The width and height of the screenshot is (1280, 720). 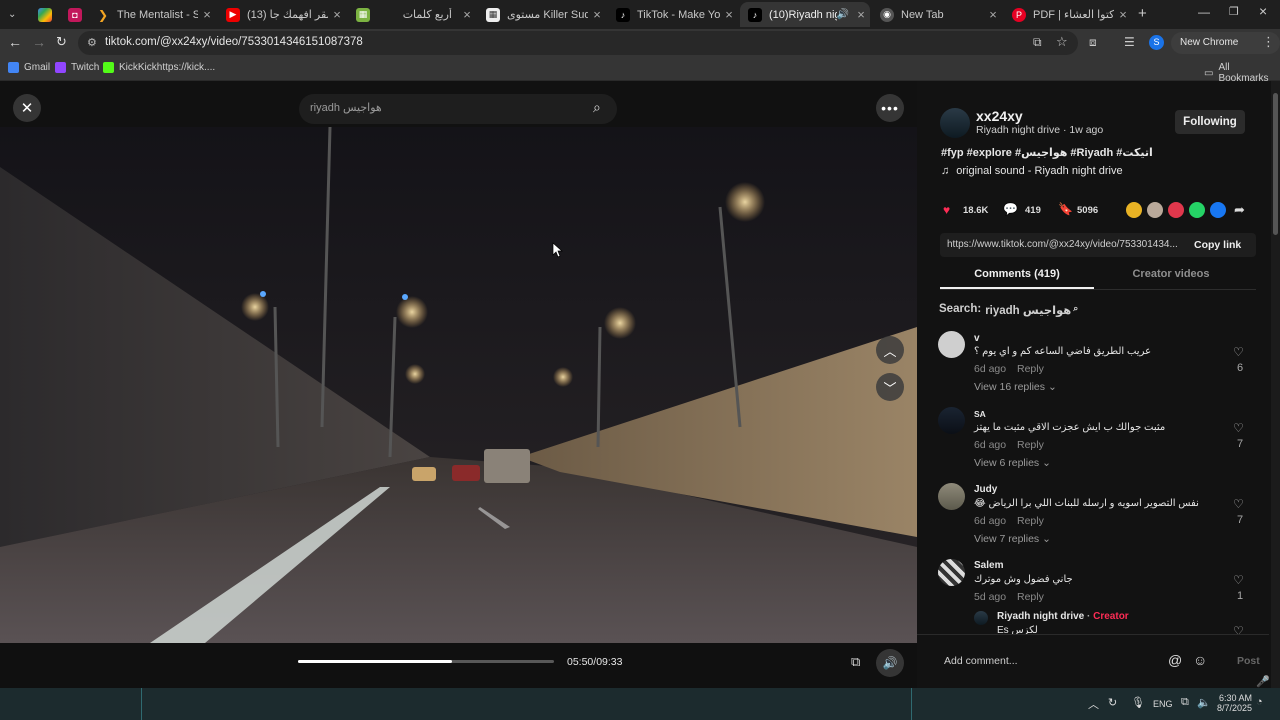 What do you see at coordinates (890, 108) in the screenshot?
I see `more-options-button: •••` at bounding box center [890, 108].